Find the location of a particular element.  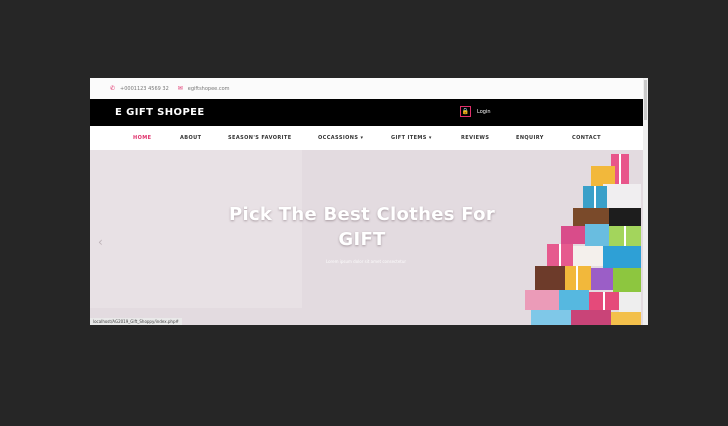

chevron-left-icon: ‹ is located at coordinates (100, 242).